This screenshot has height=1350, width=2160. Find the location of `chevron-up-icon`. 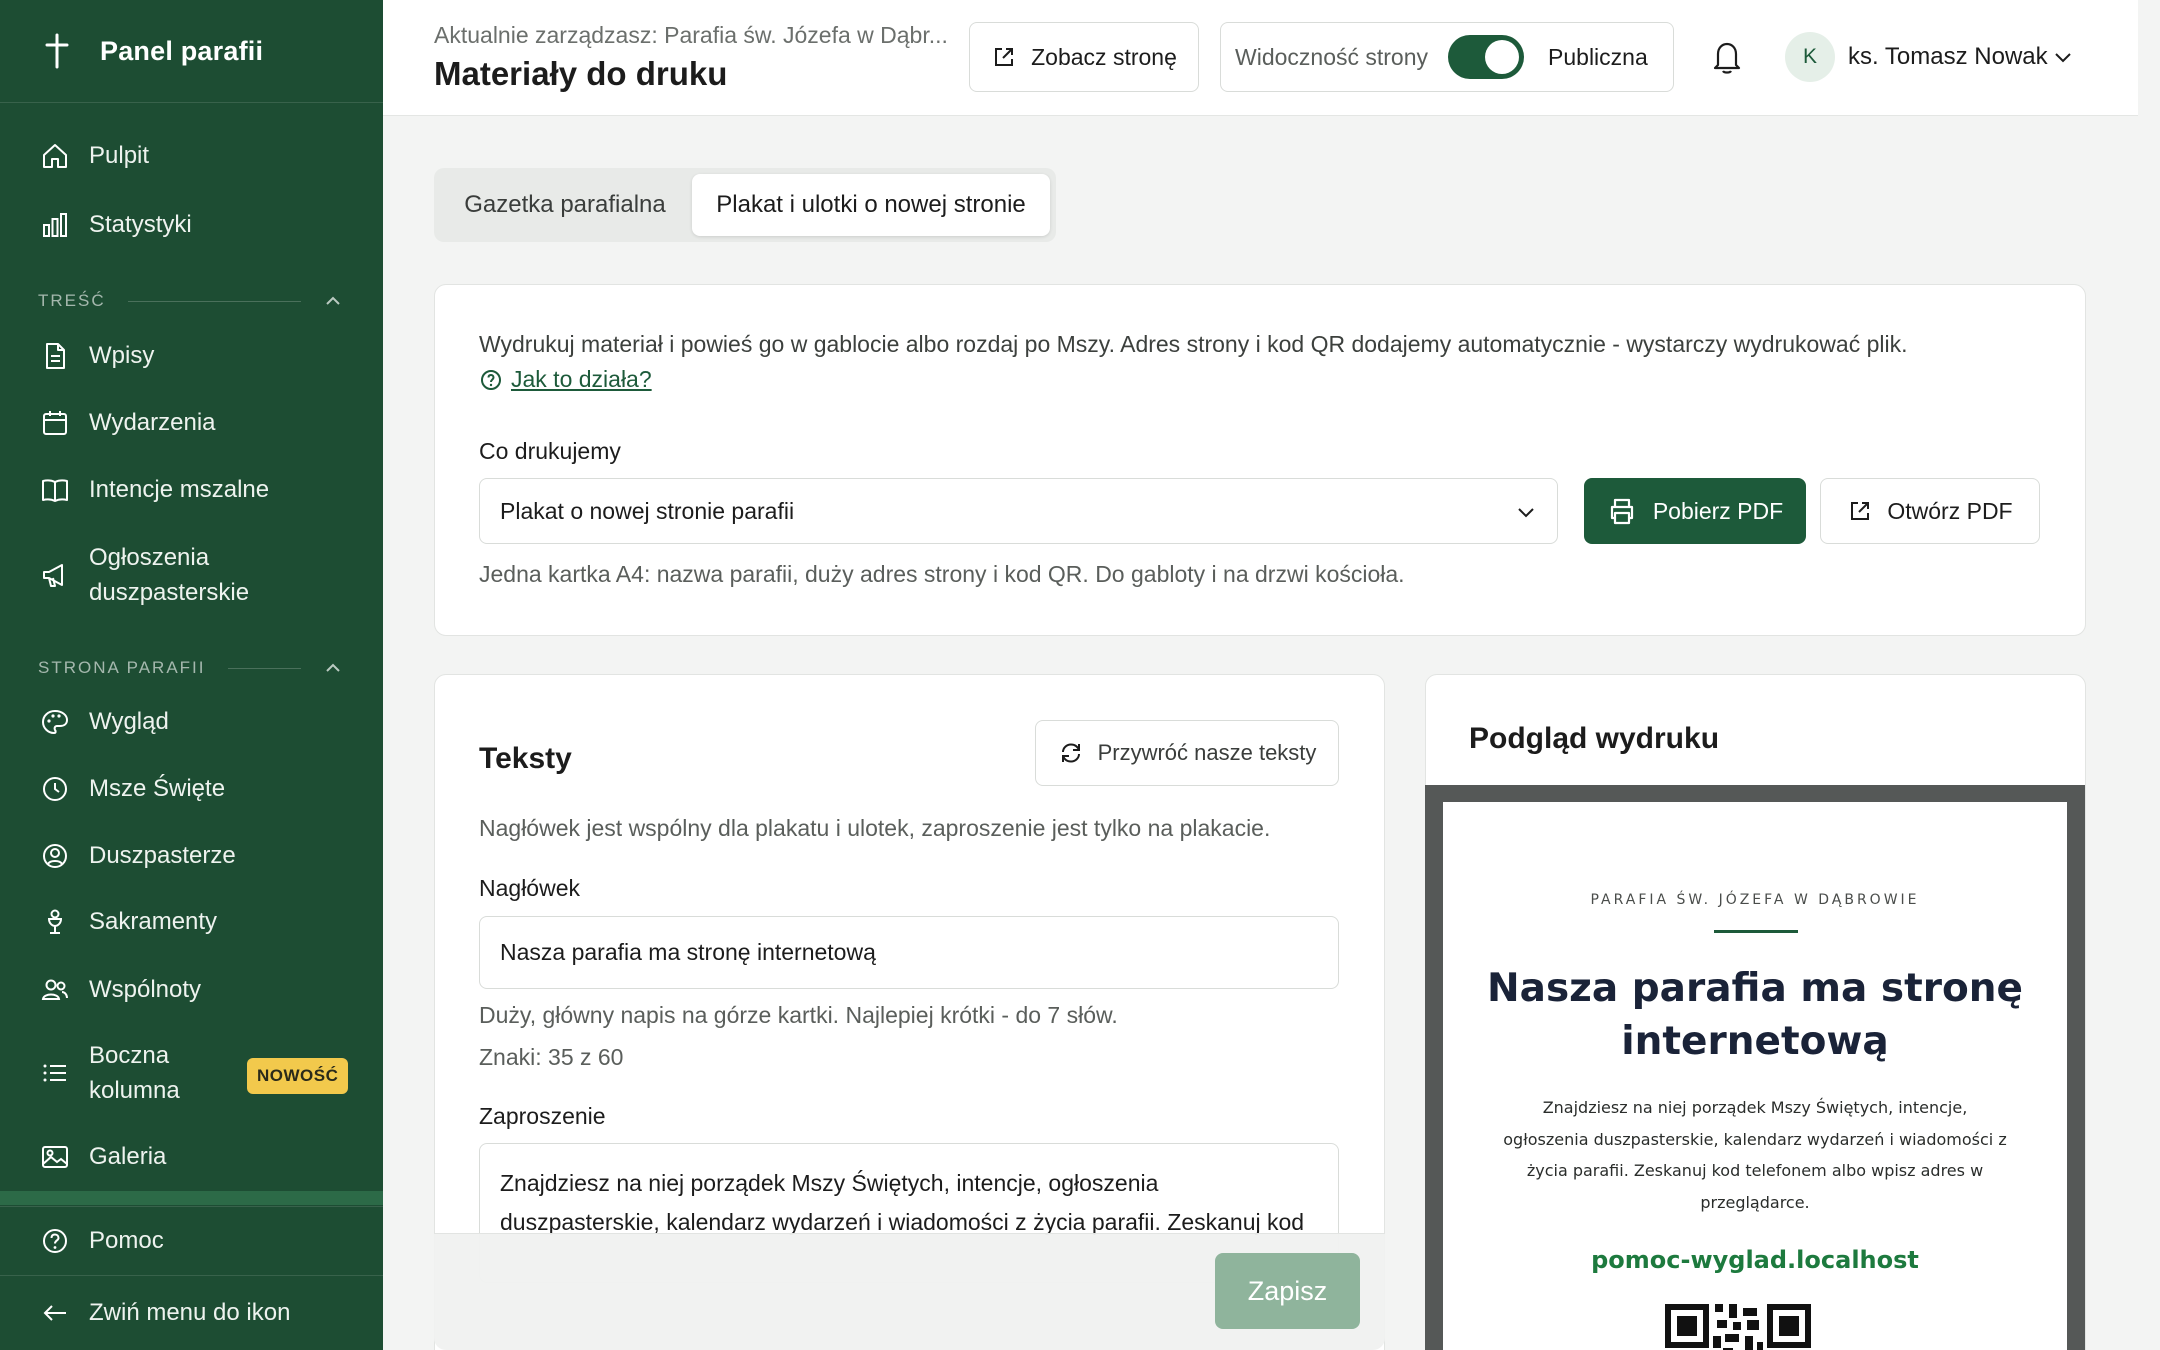

chevron-up-icon is located at coordinates (333, 300).